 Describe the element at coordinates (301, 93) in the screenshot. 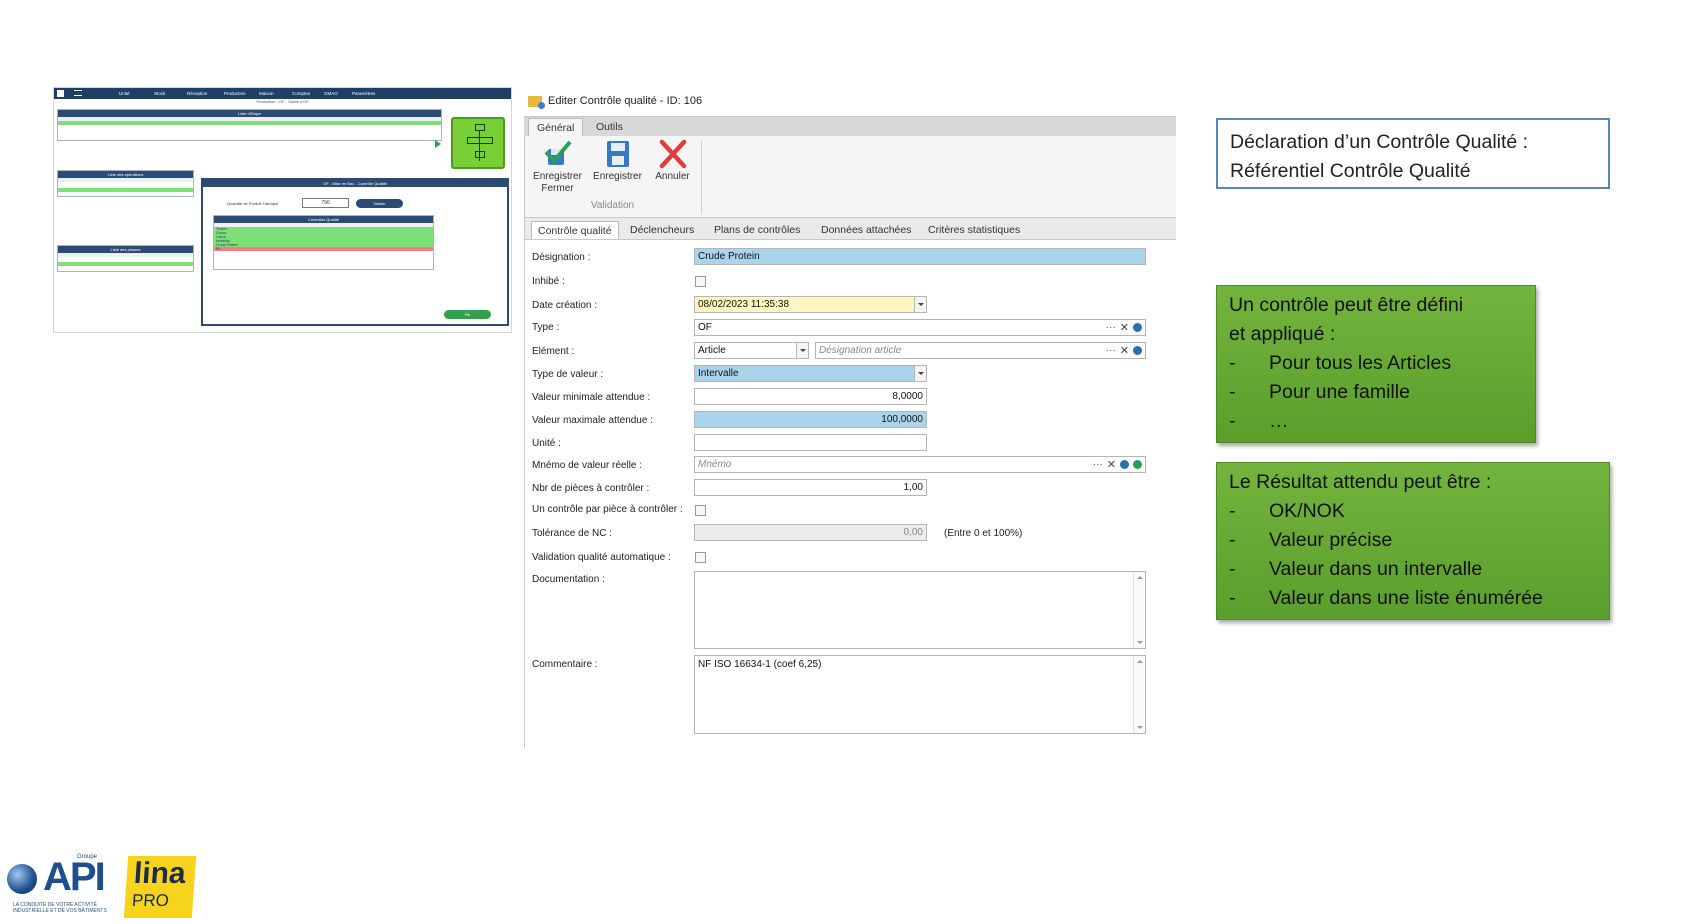

I see `thumb-nav-item: Comptes` at that location.